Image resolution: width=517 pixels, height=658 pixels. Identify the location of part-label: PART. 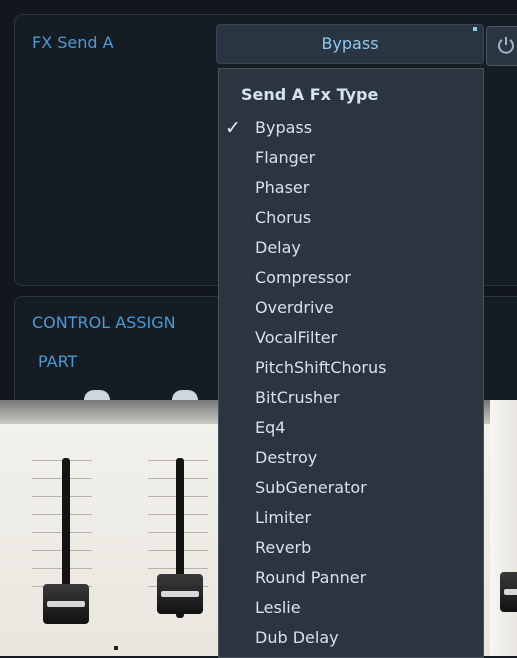
(58, 361).